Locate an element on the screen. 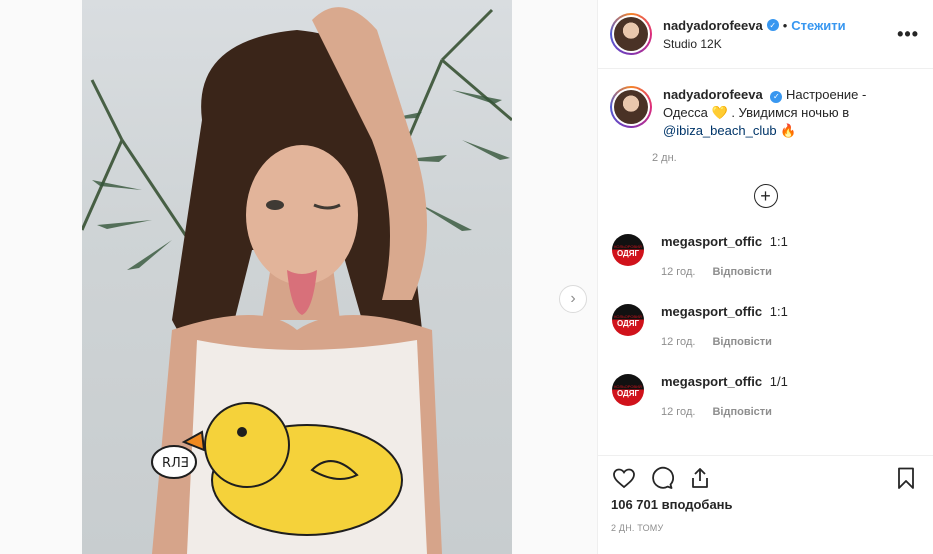 The height and width of the screenshot is (554, 933). more-options-icon: ••• is located at coordinates (908, 34).